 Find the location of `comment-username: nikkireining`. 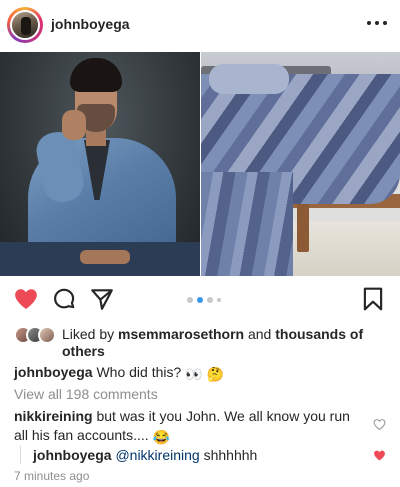

comment-username: nikkireining is located at coordinates (53, 416).